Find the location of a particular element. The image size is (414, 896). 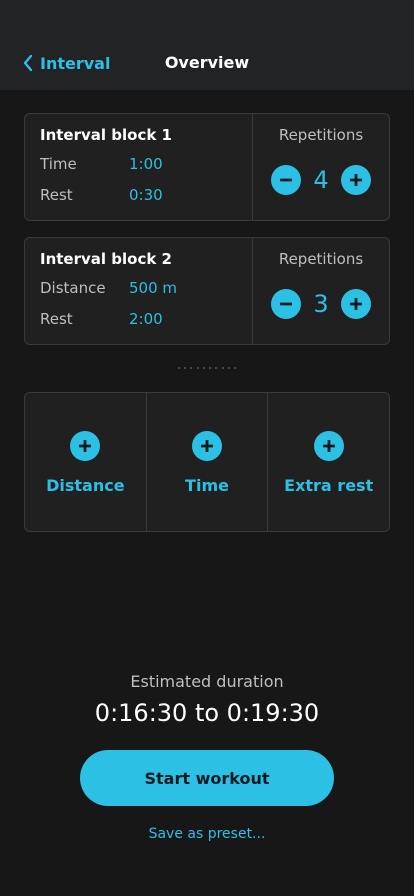

add-option-label: Extra rest is located at coordinates (329, 485).